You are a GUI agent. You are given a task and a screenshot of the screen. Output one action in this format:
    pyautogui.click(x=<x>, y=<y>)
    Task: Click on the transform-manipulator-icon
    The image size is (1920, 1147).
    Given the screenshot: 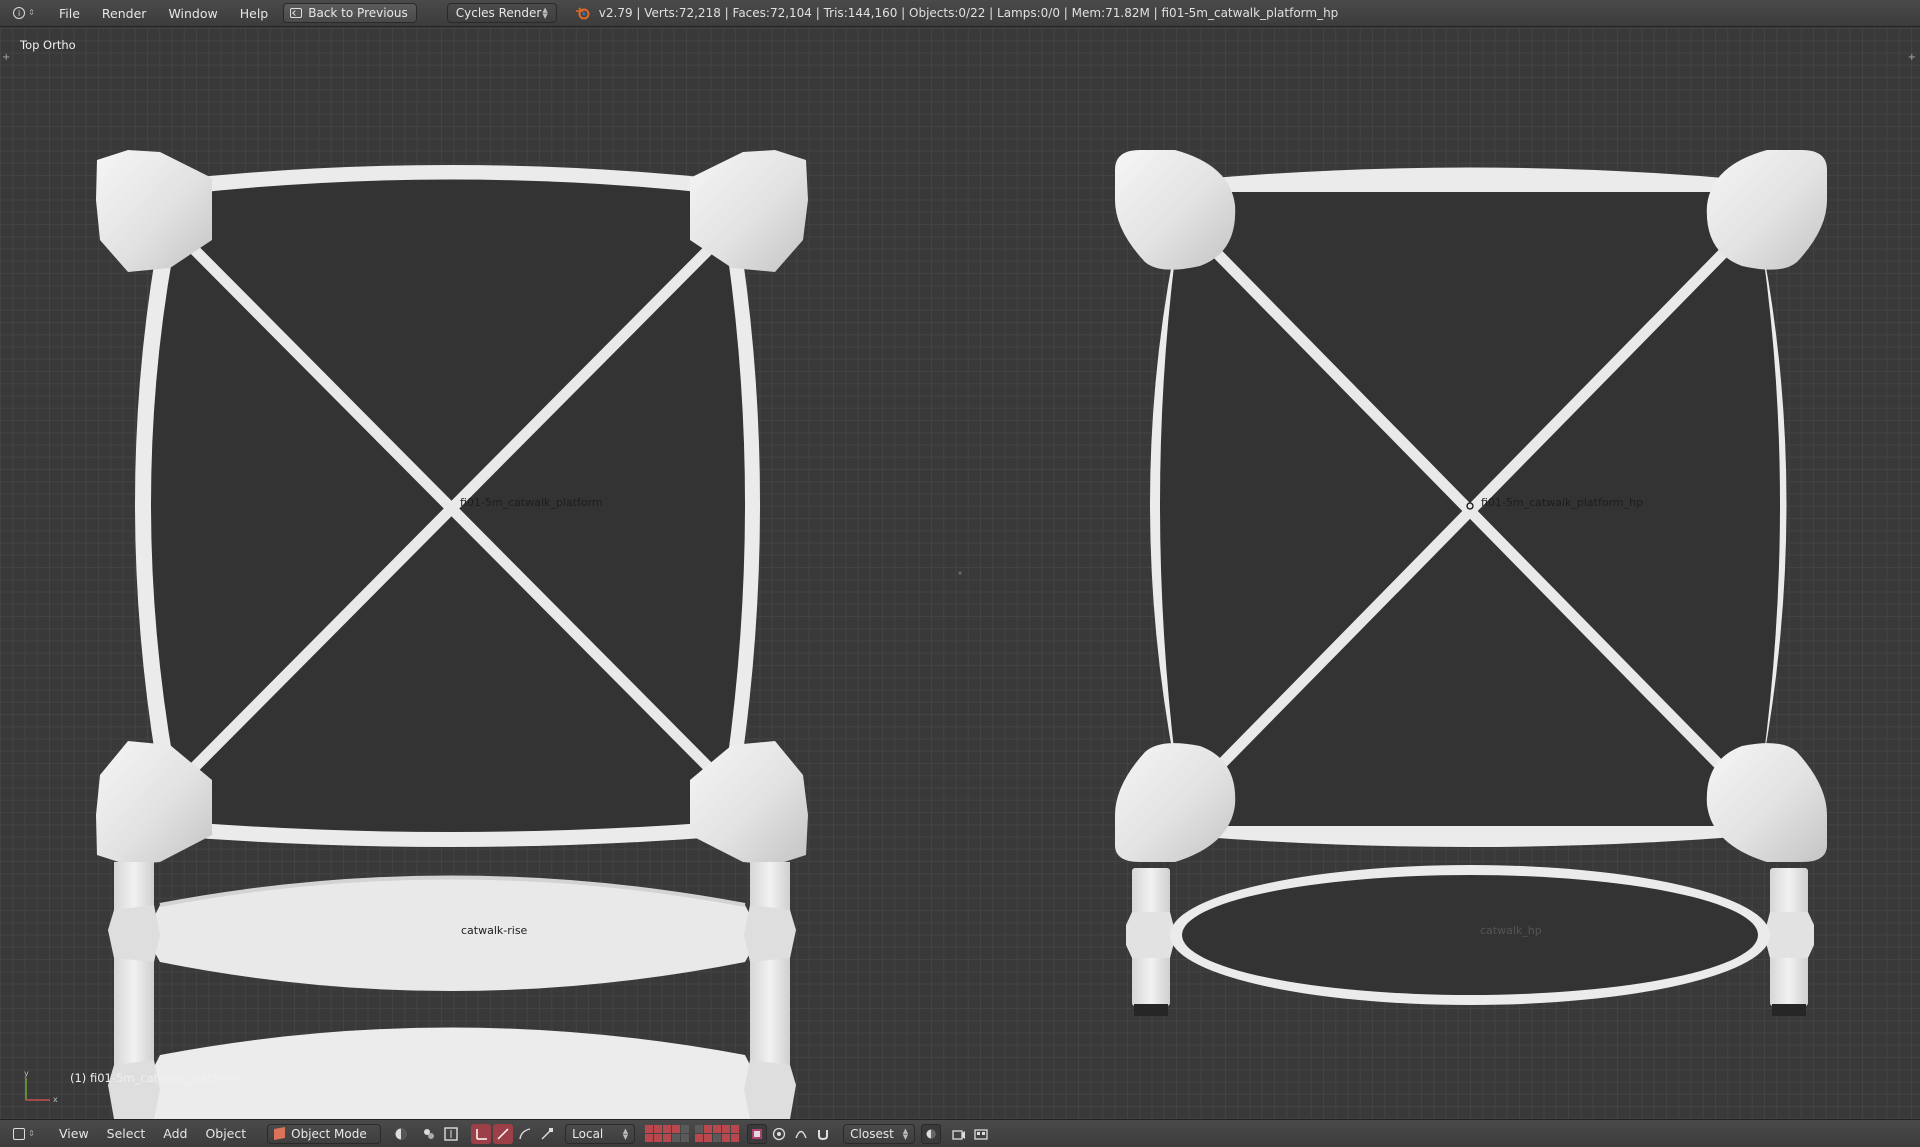 What is the action you would take?
    pyautogui.click(x=547, y=1134)
    